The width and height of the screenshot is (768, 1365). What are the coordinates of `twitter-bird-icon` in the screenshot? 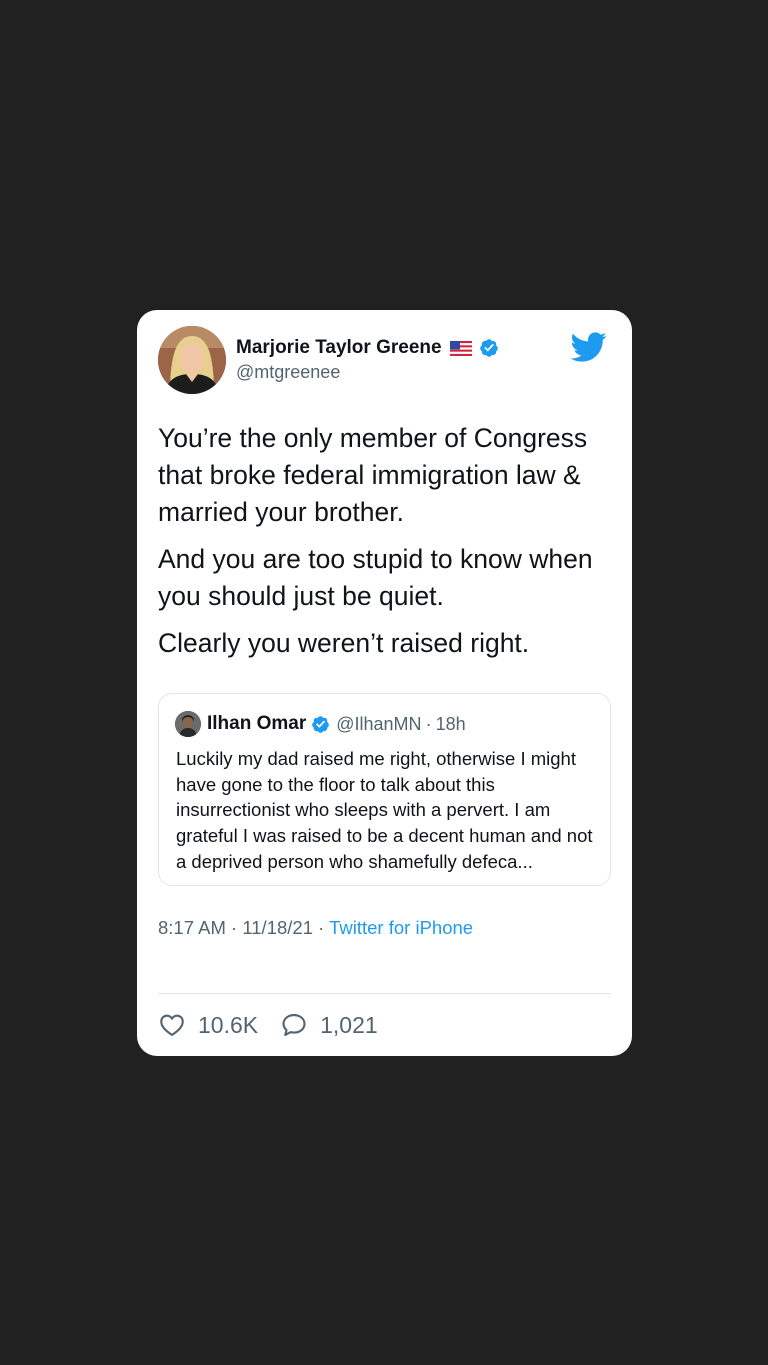 It's located at (588, 347).